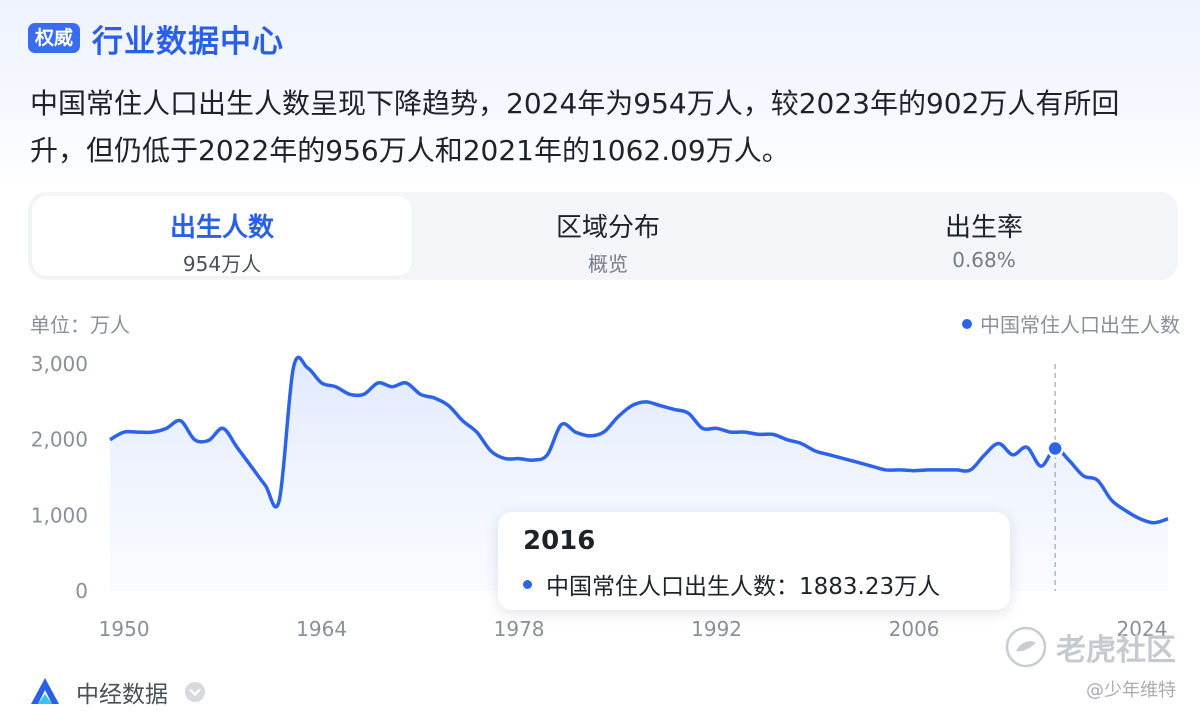  Describe the element at coordinates (122, 695) in the screenshot. I see `data-source-label: 中经数据` at that location.